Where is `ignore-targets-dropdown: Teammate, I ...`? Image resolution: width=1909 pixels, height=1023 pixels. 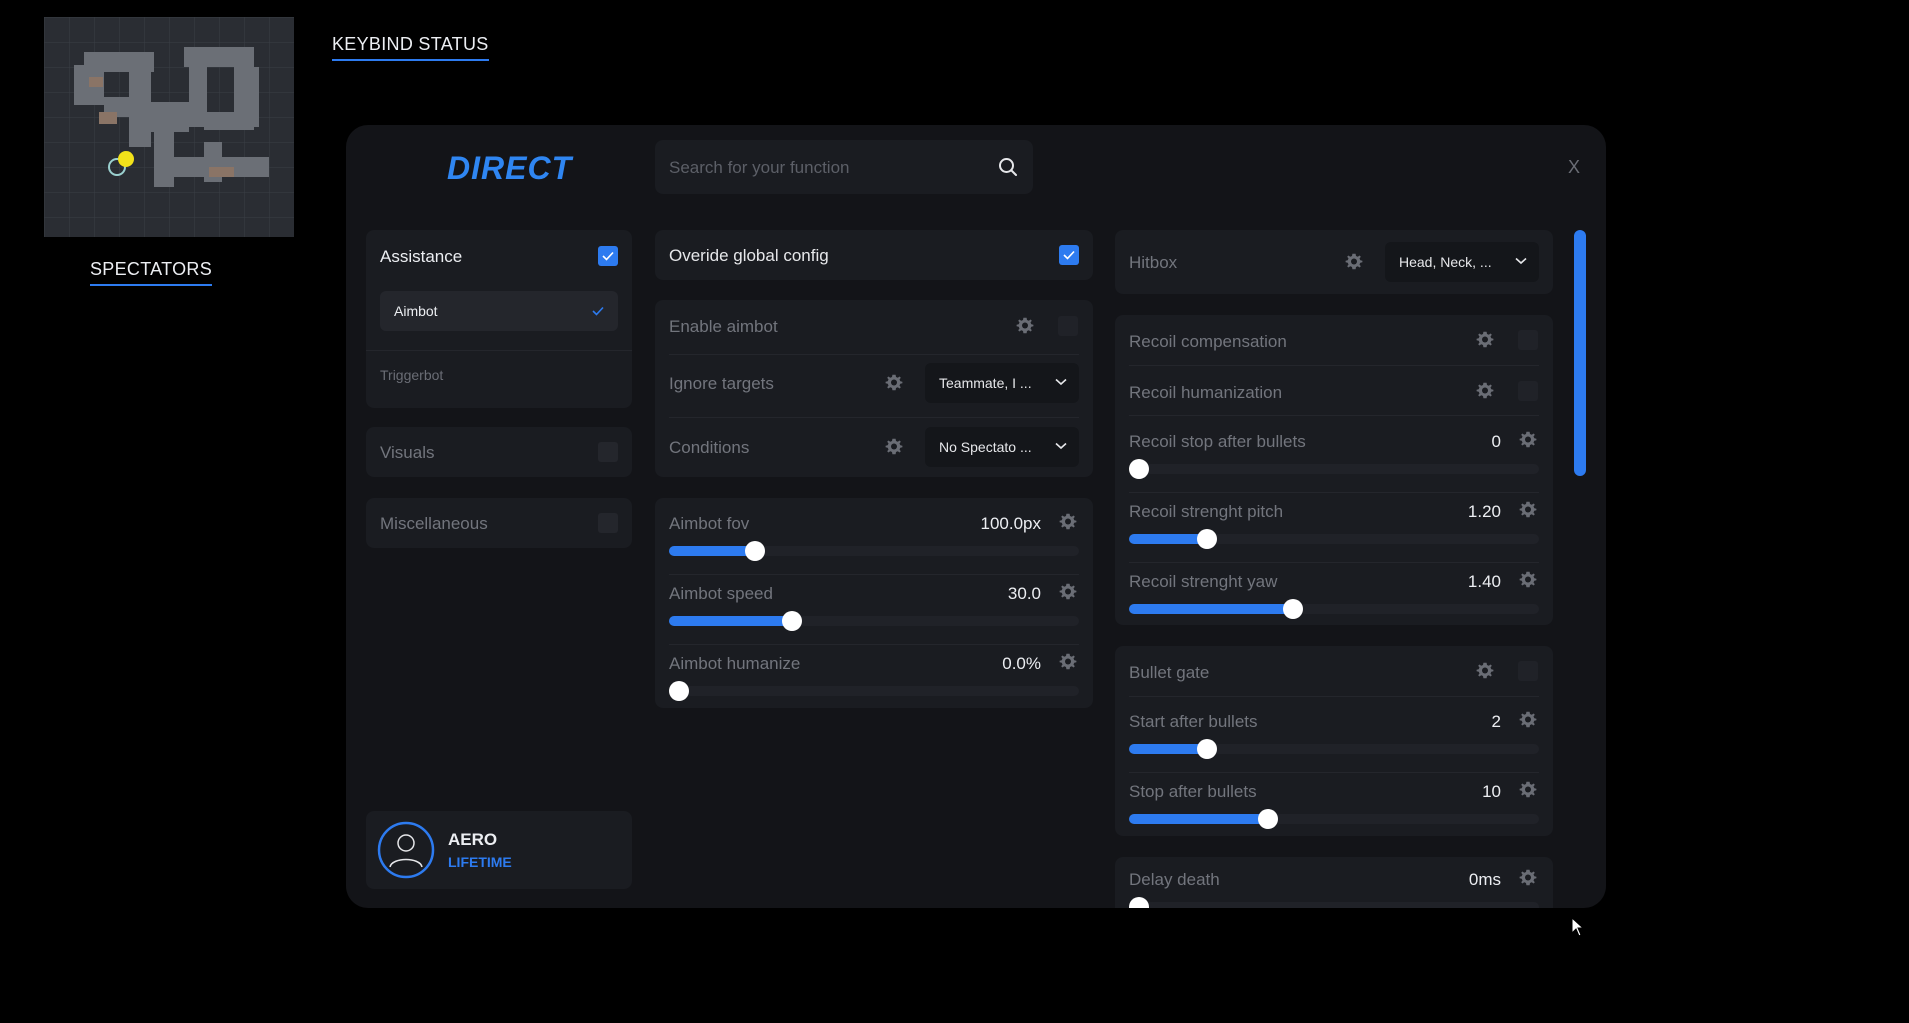
ignore-targets-dropdown: Teammate, I ... is located at coordinates (1002, 383).